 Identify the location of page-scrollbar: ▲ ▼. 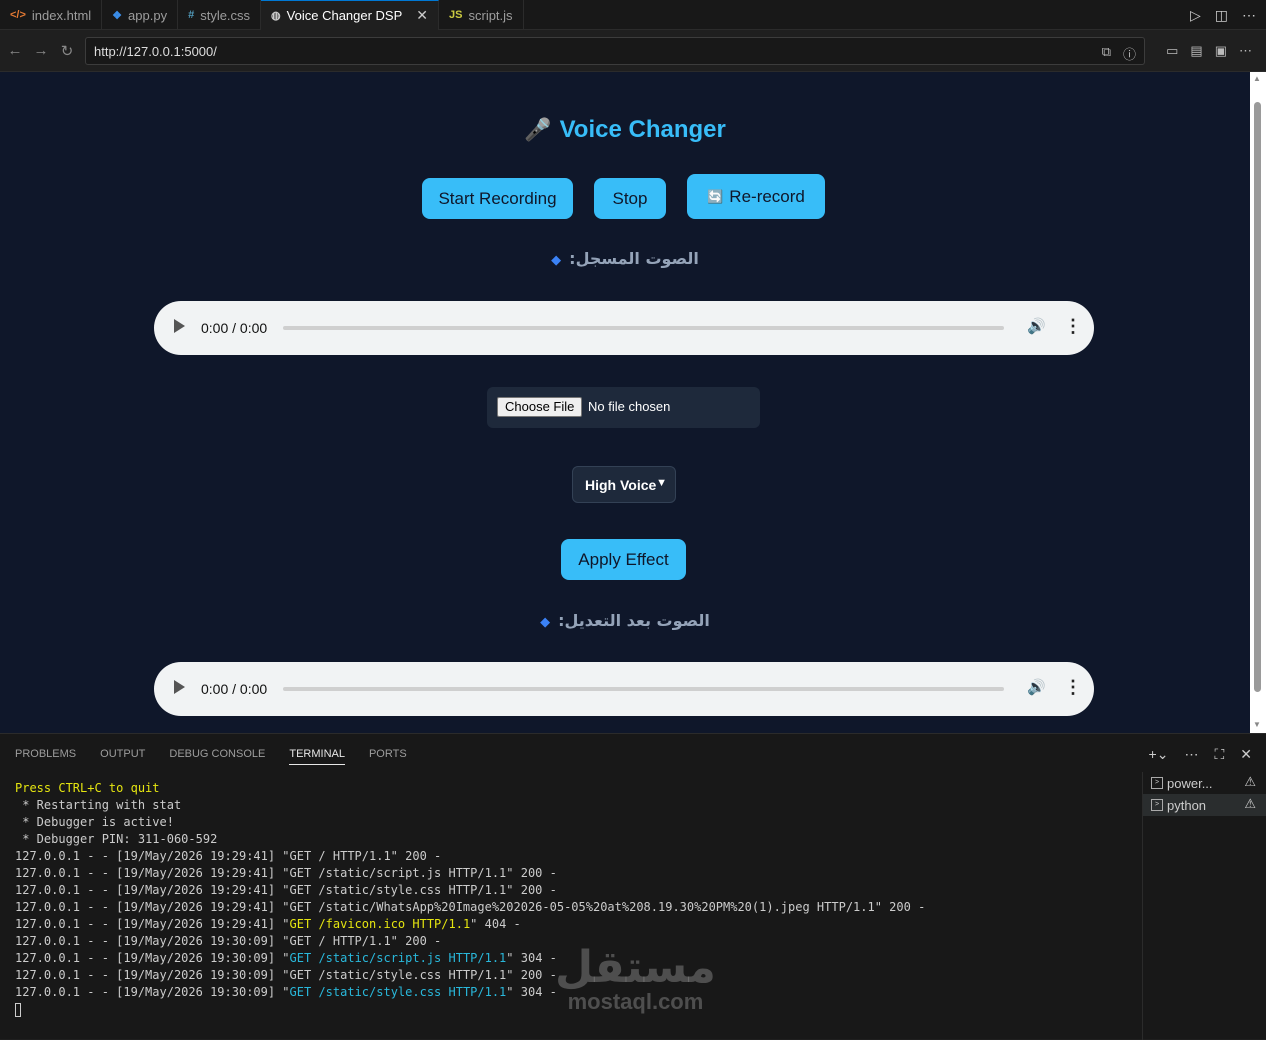
(1258, 402).